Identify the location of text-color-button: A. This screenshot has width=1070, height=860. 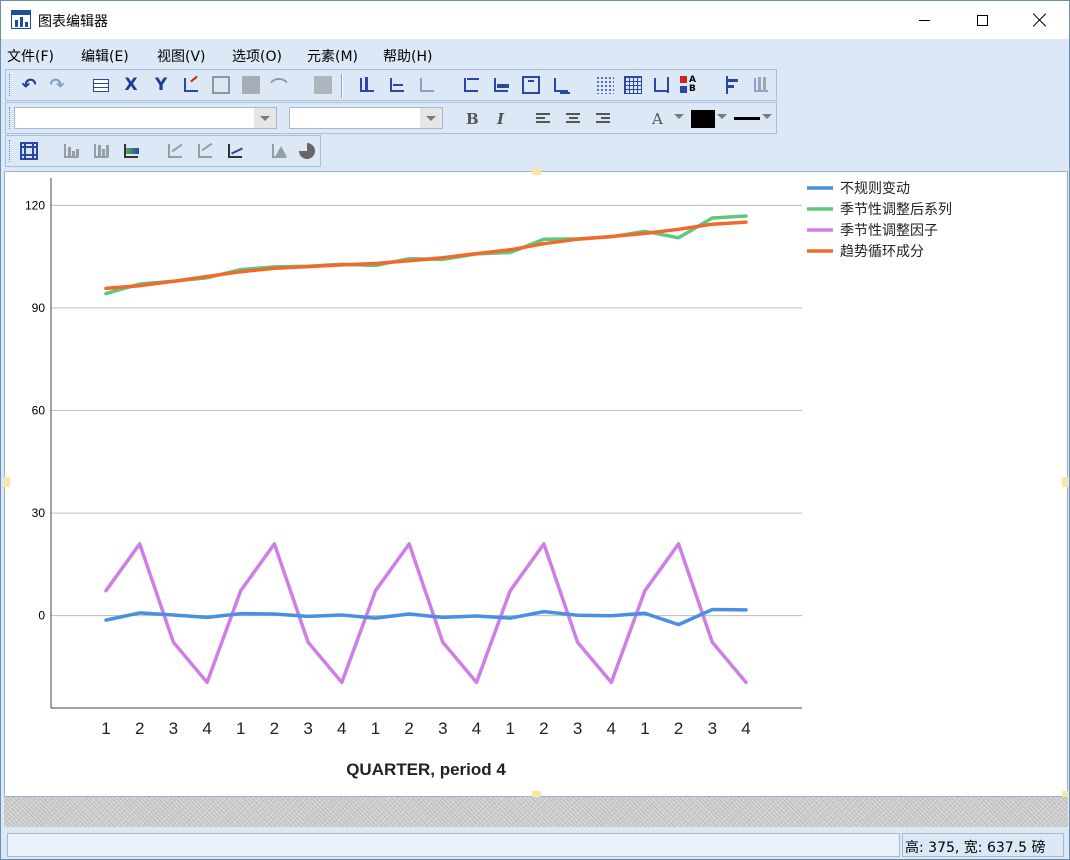
(657, 119).